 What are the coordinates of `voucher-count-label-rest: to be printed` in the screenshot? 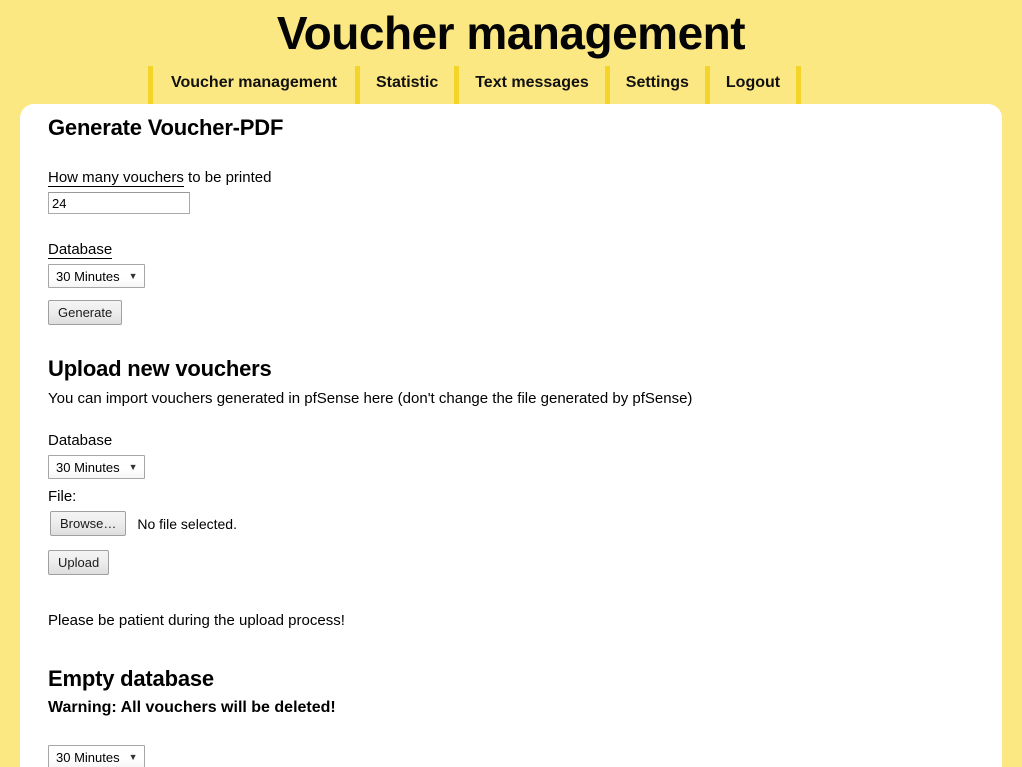 It's located at (227, 177).